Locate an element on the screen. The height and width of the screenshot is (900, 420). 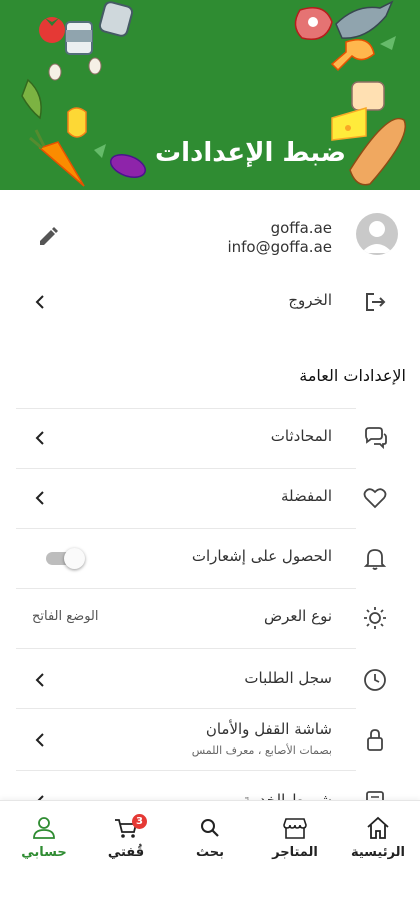
logout-label: الخروج is located at coordinates (310, 300).